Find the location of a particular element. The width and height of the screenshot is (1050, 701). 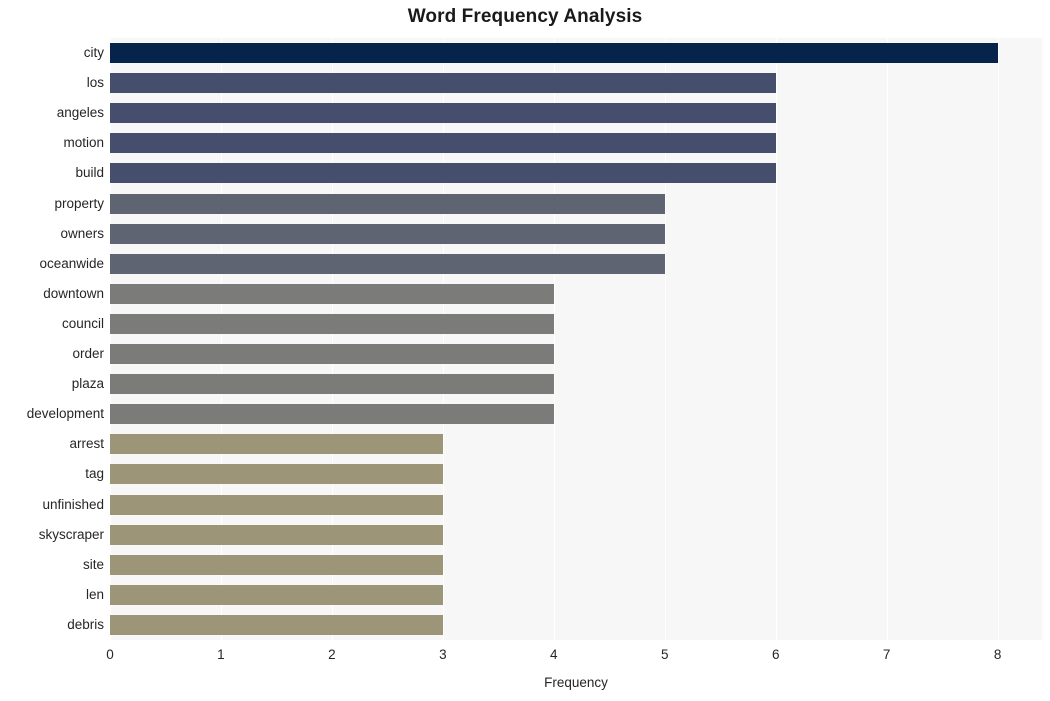

y-tick-label-angeles: angeles is located at coordinates (80, 113).